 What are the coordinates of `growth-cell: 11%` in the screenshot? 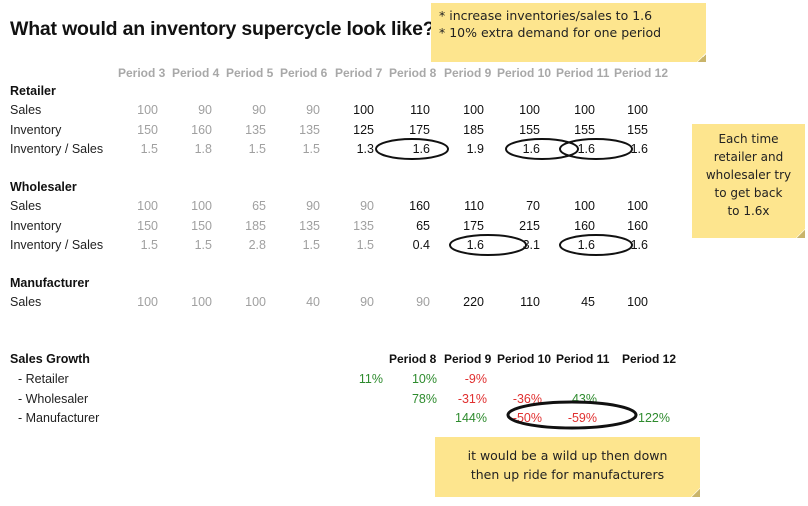 It's located at (370, 379).